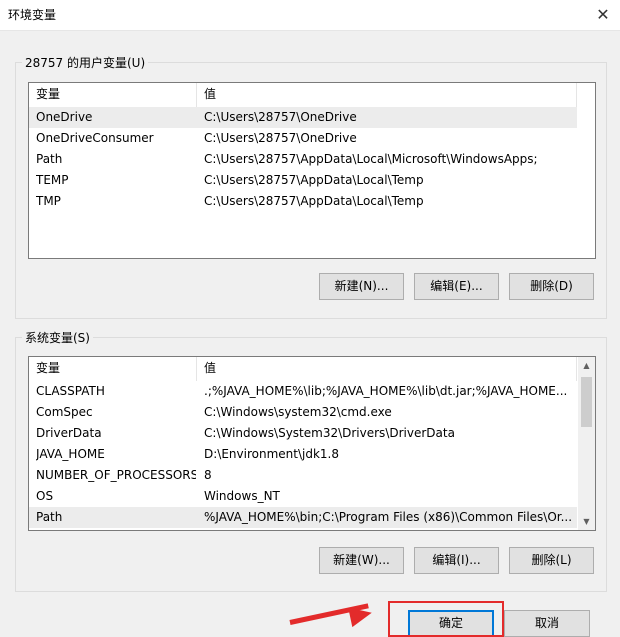 This screenshot has width=620, height=637. I want to click on var-value: C:\Windows\system32\cmd.exe, so click(298, 412).